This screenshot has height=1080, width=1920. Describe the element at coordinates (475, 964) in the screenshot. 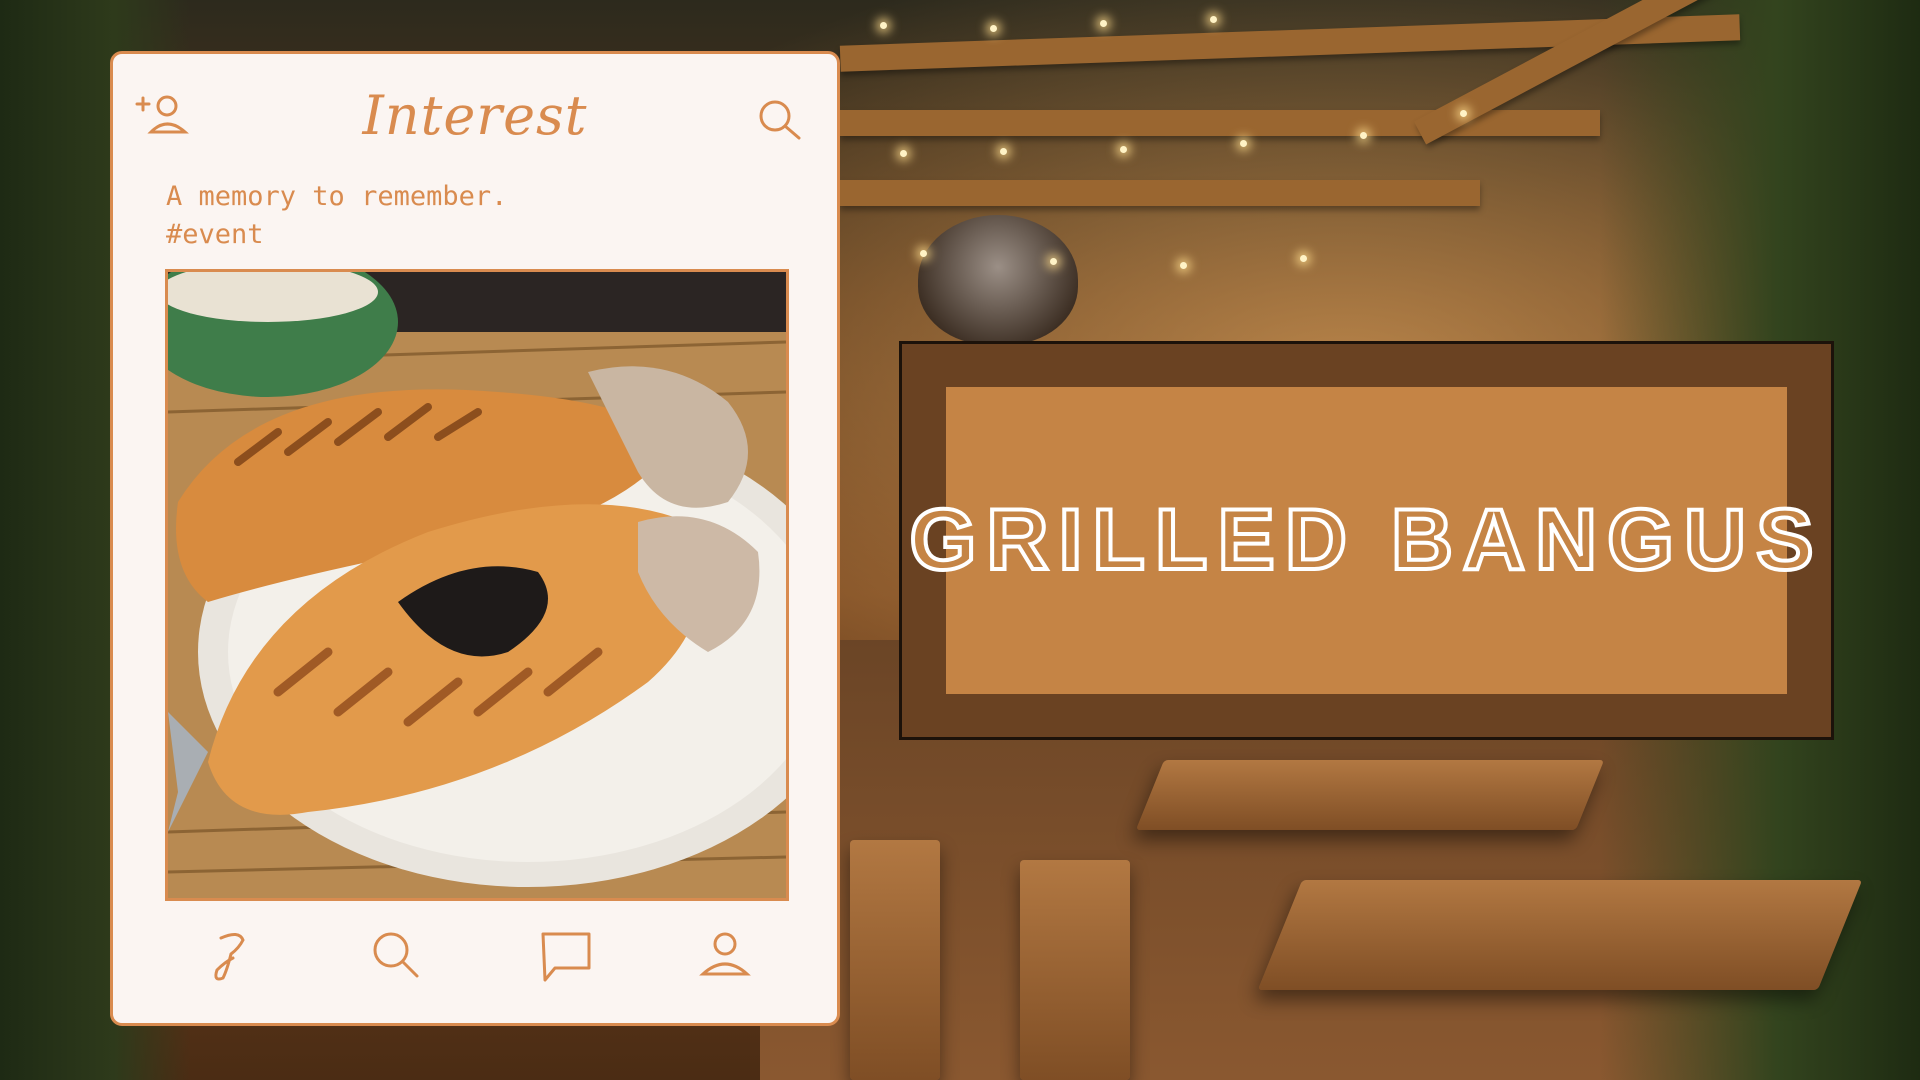

I see `bottom-nav` at that location.